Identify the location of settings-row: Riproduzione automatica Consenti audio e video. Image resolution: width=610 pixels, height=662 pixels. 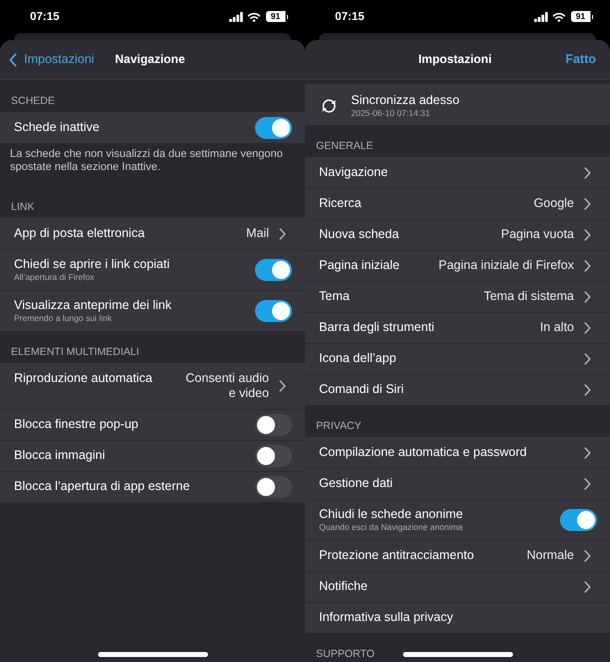
(152, 386).